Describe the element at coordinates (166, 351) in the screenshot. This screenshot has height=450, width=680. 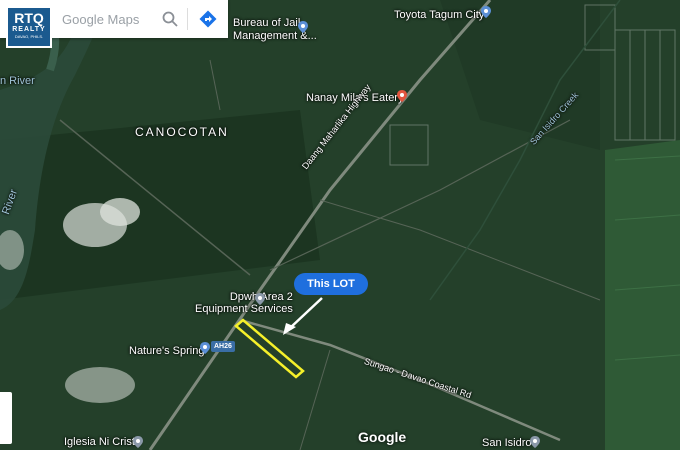
I see `place-label-natures: Nature's Spring` at that location.